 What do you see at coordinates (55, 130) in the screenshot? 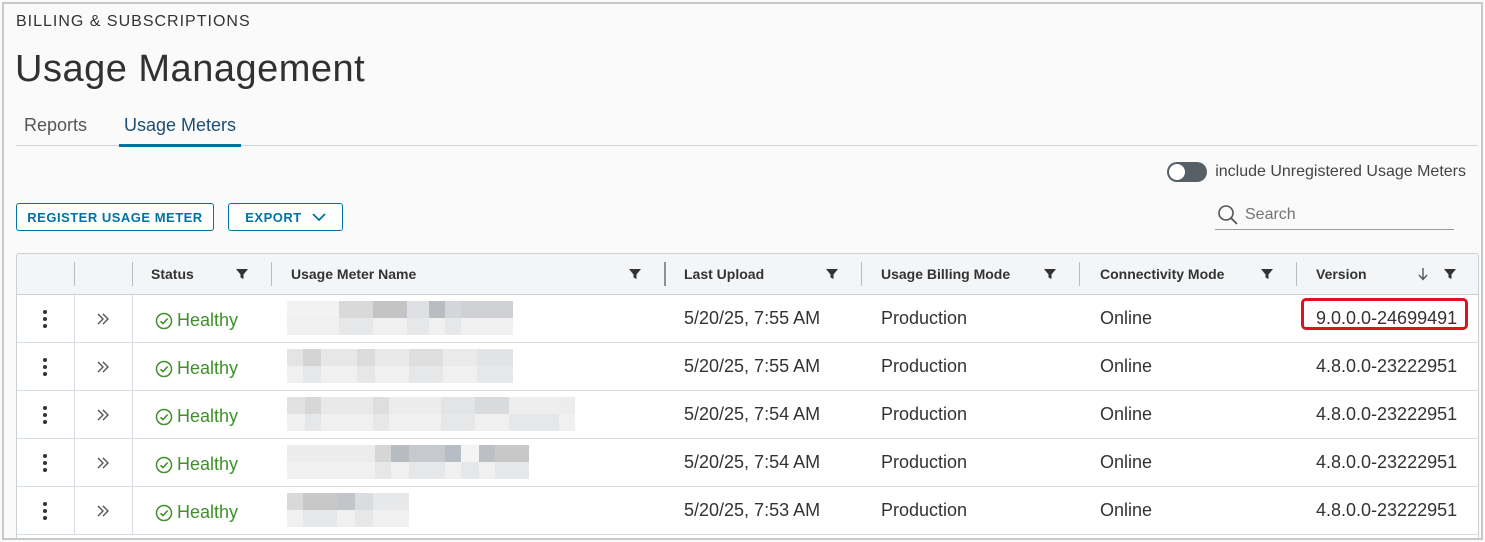
I see `tab-reports: Reports` at bounding box center [55, 130].